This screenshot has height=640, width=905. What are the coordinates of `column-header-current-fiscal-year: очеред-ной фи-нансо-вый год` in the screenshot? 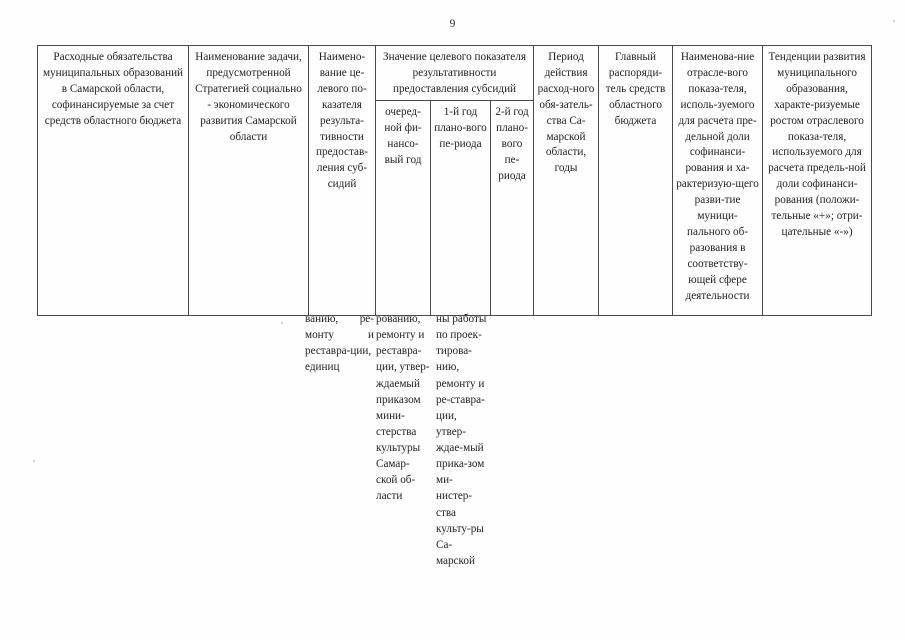 It's located at (403, 208).